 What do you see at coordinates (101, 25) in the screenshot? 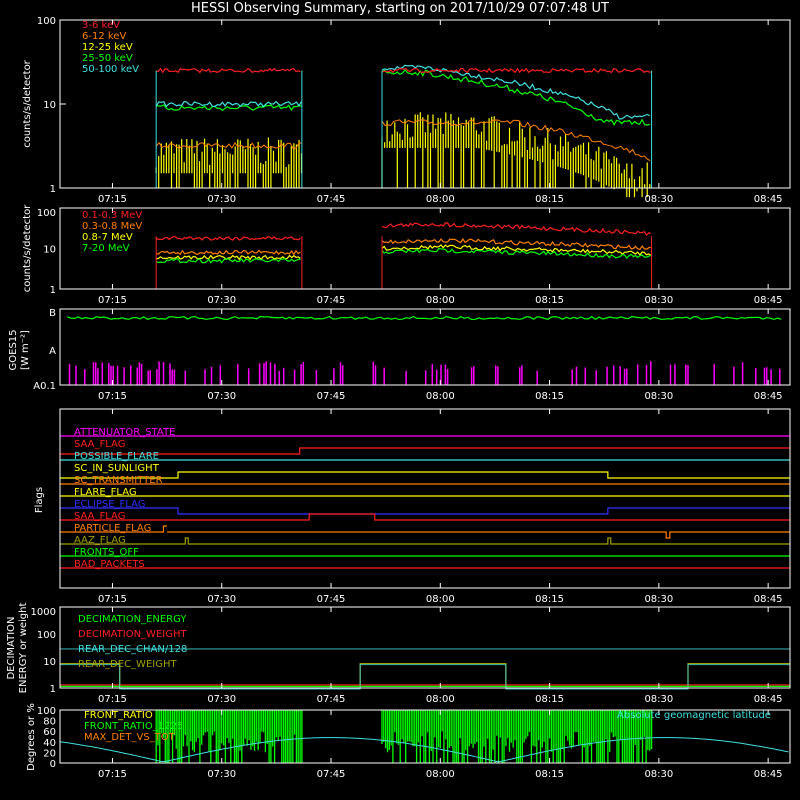
I see `legend-entry: 3-6 keV` at bounding box center [101, 25].